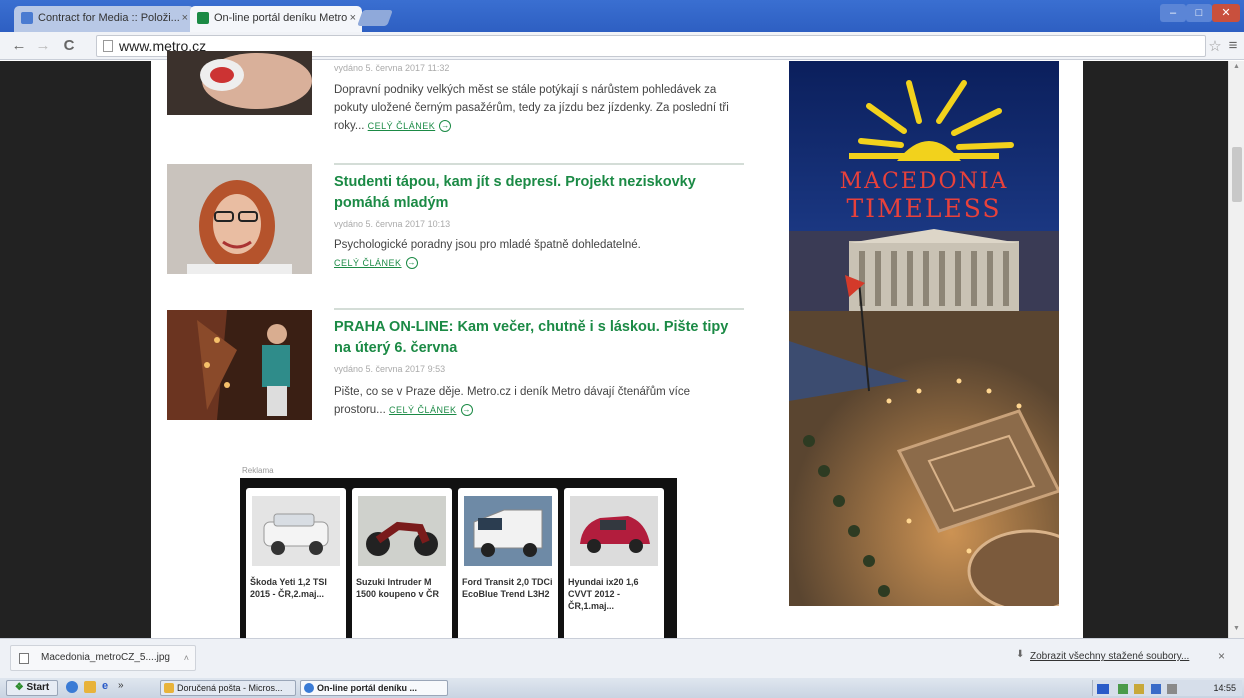  What do you see at coordinates (398, 588) in the screenshot?
I see `ad-card-caption: Suzuki Intruder M 1500 koupeno v ČR` at bounding box center [398, 588].